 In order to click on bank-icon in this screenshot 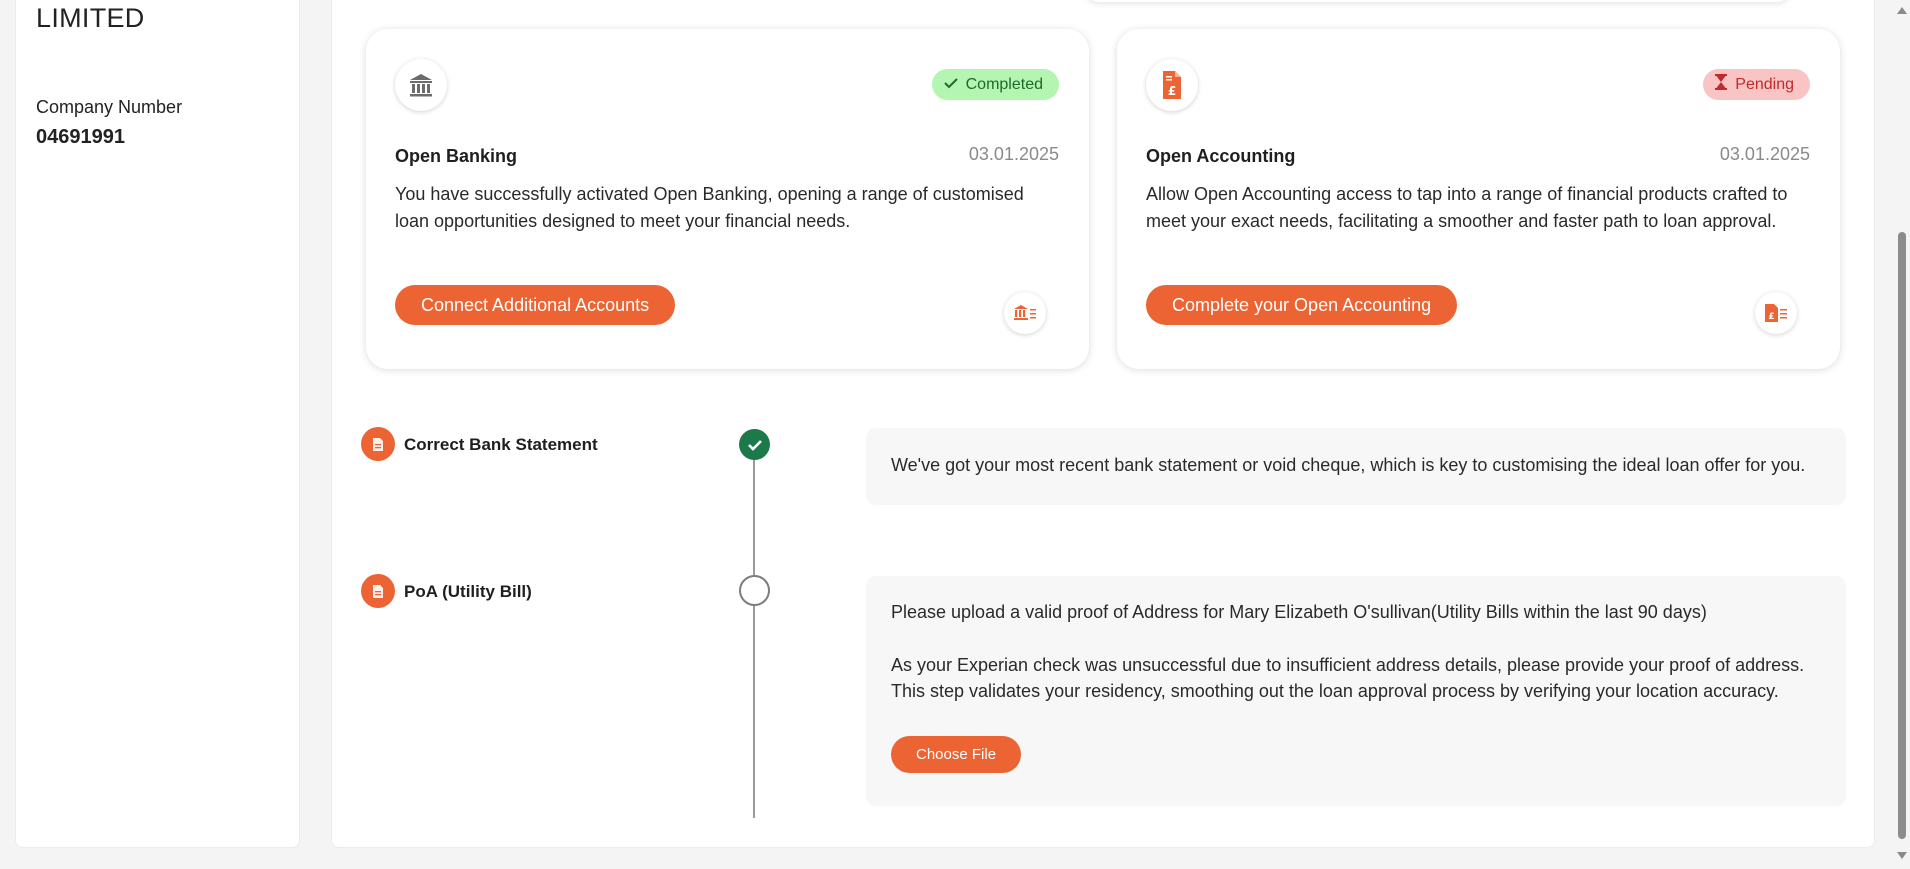, I will do `click(421, 85)`.